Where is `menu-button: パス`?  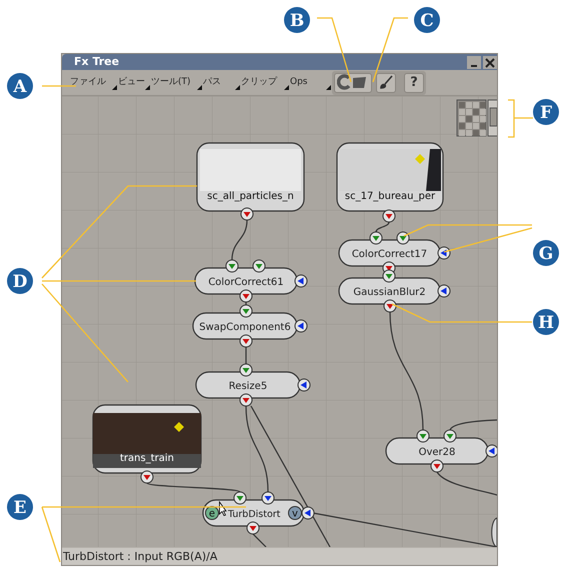 menu-button: パス is located at coordinates (222, 83).